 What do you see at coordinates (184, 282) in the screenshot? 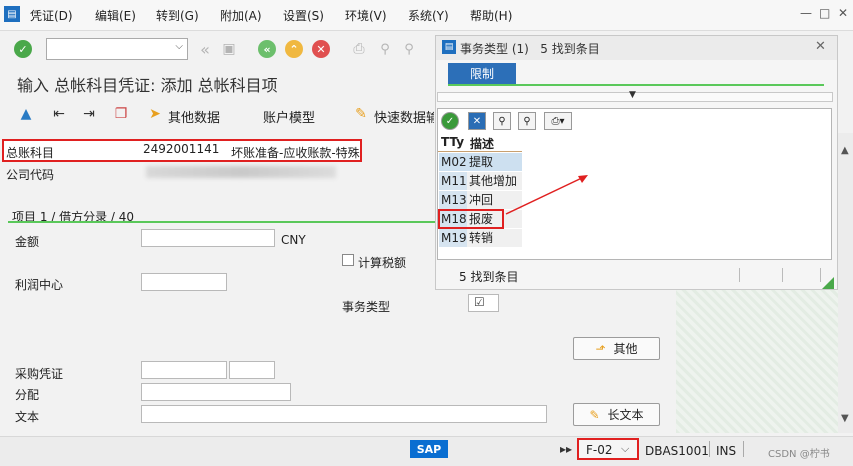
I see `profit-center-input` at bounding box center [184, 282].